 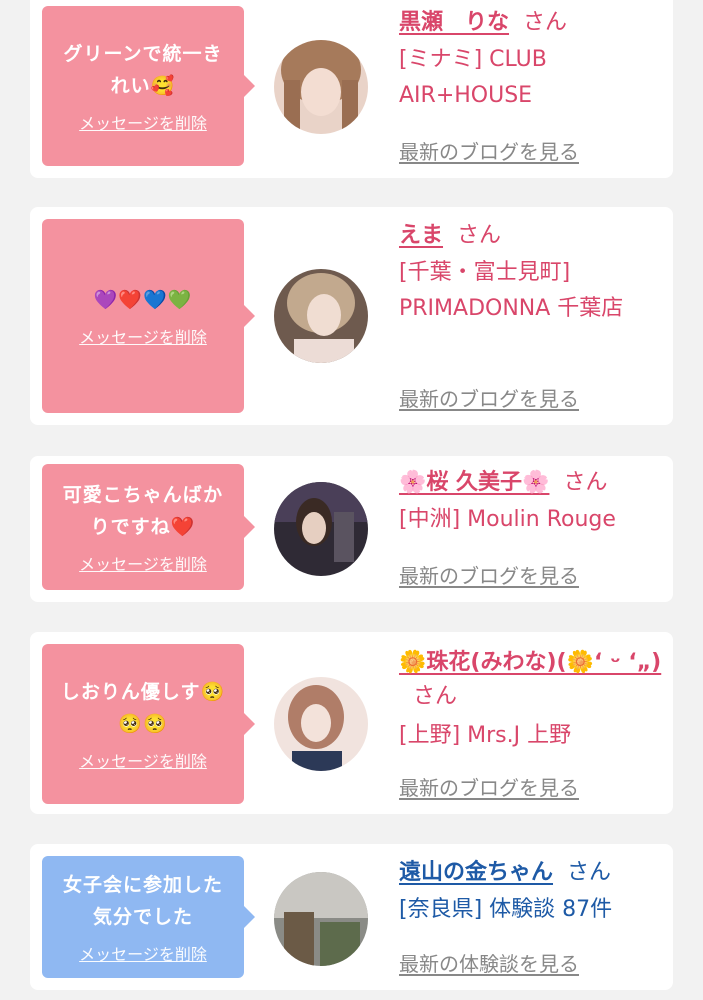 I want to click on message-bubble: しおりん優しす🥺 🥺🥺 メッセージを削除, so click(x=148, y=724).